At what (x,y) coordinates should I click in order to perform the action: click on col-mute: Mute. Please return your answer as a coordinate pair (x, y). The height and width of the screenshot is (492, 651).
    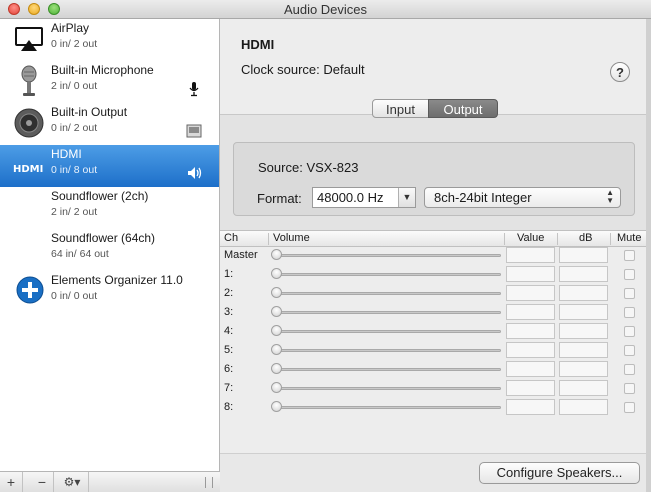
    Looking at the image, I should click on (629, 238).